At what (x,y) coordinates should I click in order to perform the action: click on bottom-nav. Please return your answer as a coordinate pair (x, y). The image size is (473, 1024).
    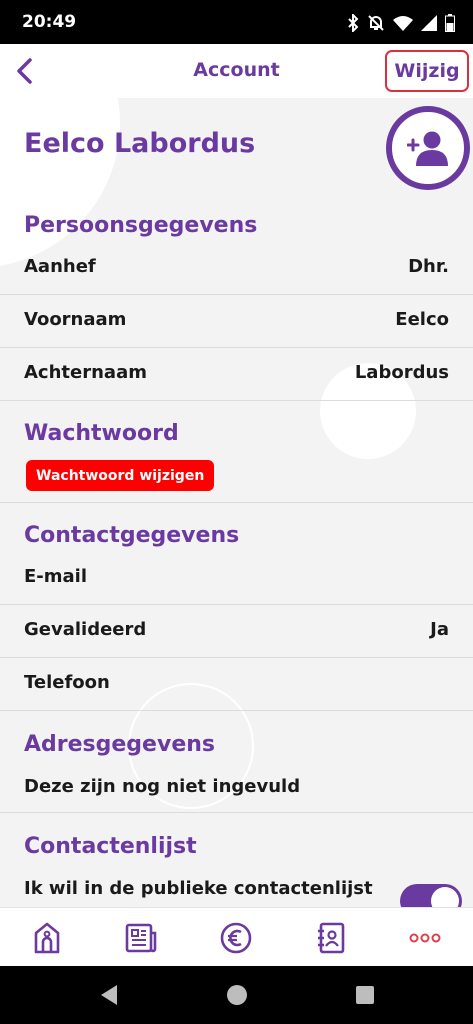
    Looking at the image, I should click on (236, 936).